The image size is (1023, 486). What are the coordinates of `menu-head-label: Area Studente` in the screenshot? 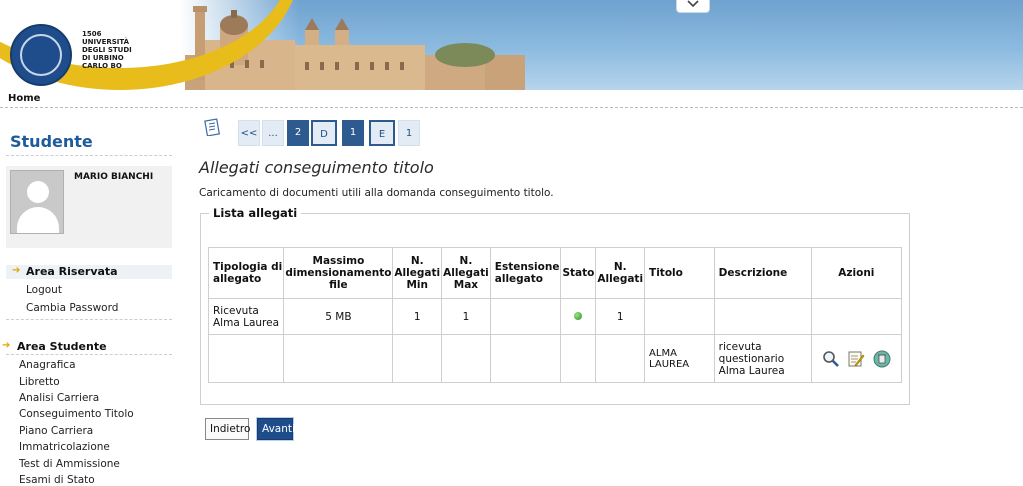 It's located at (62, 346).